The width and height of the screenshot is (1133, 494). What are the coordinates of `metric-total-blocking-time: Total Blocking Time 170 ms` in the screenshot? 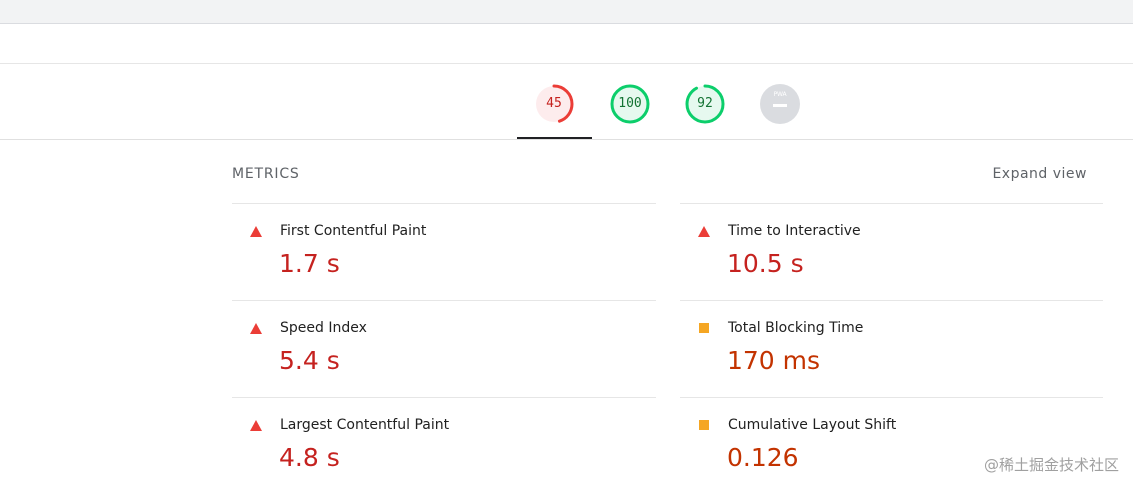 It's located at (891, 348).